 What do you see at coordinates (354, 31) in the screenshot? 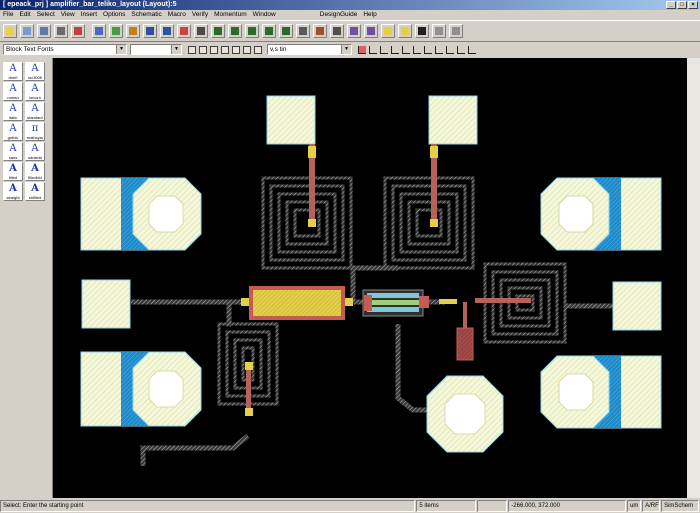
I see `flip-button` at bounding box center [354, 31].